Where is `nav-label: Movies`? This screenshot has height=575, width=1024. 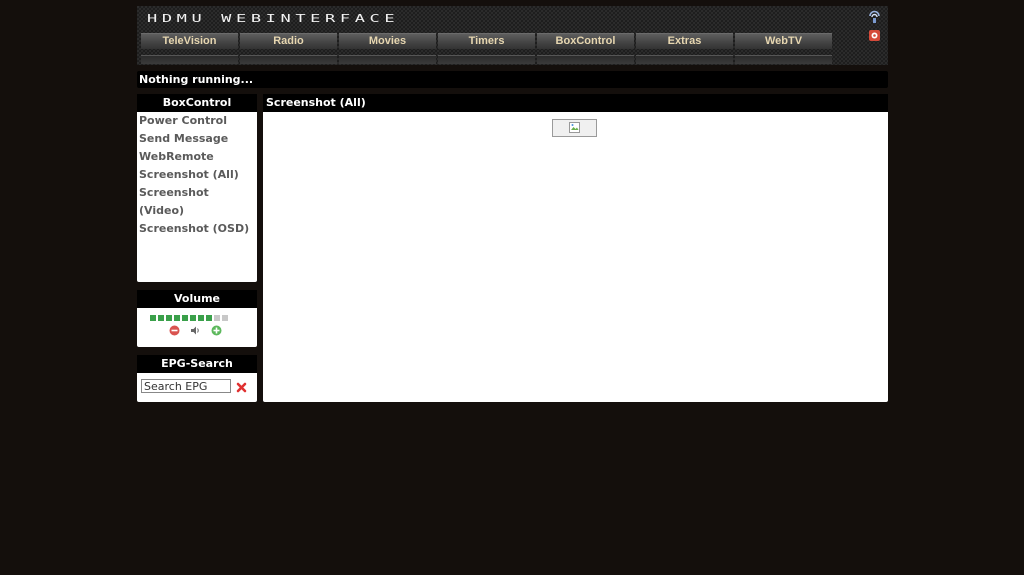
nav-label: Movies is located at coordinates (387, 41).